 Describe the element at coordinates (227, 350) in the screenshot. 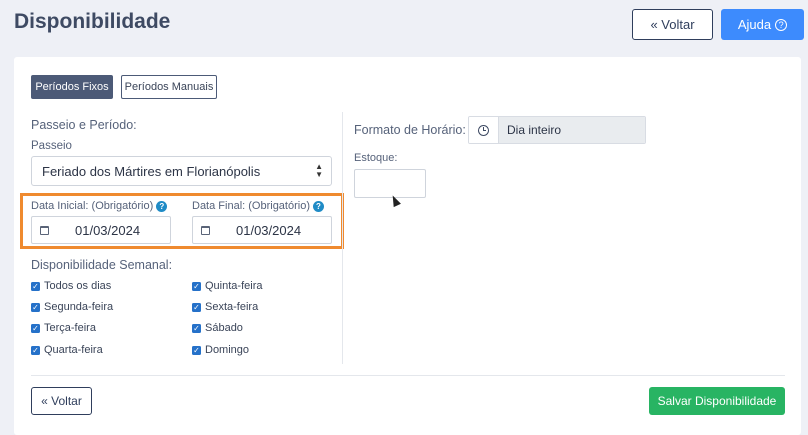

I see `checkbox-label: Domingo` at that location.